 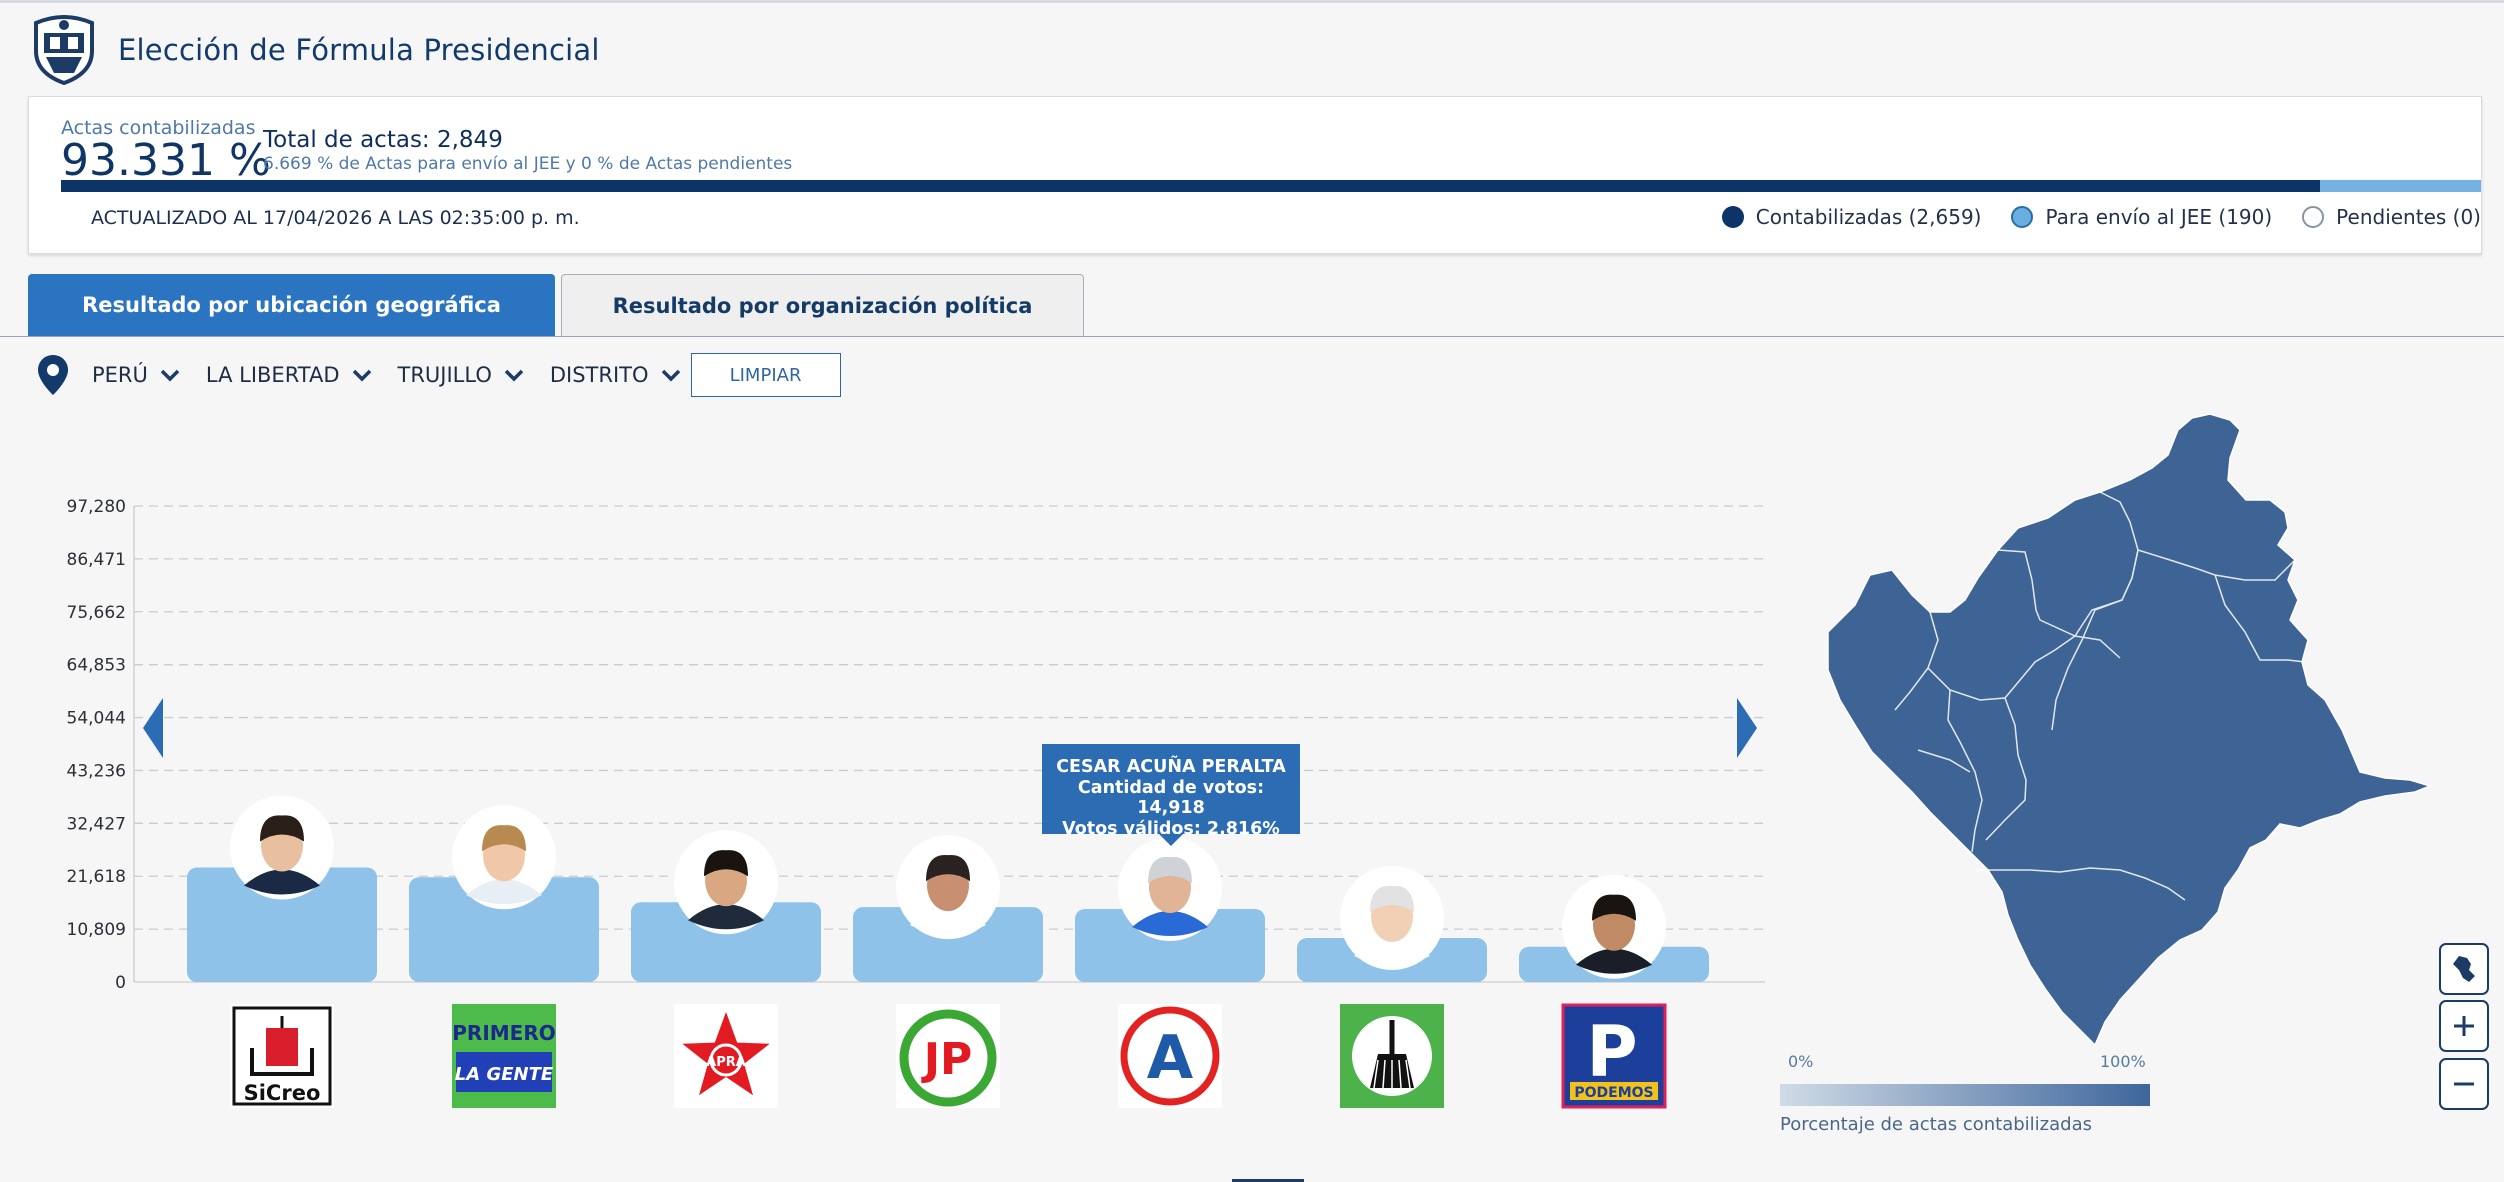 What do you see at coordinates (444, 375) in the screenshot?
I see `filter-label: TRUJILLO` at bounding box center [444, 375].